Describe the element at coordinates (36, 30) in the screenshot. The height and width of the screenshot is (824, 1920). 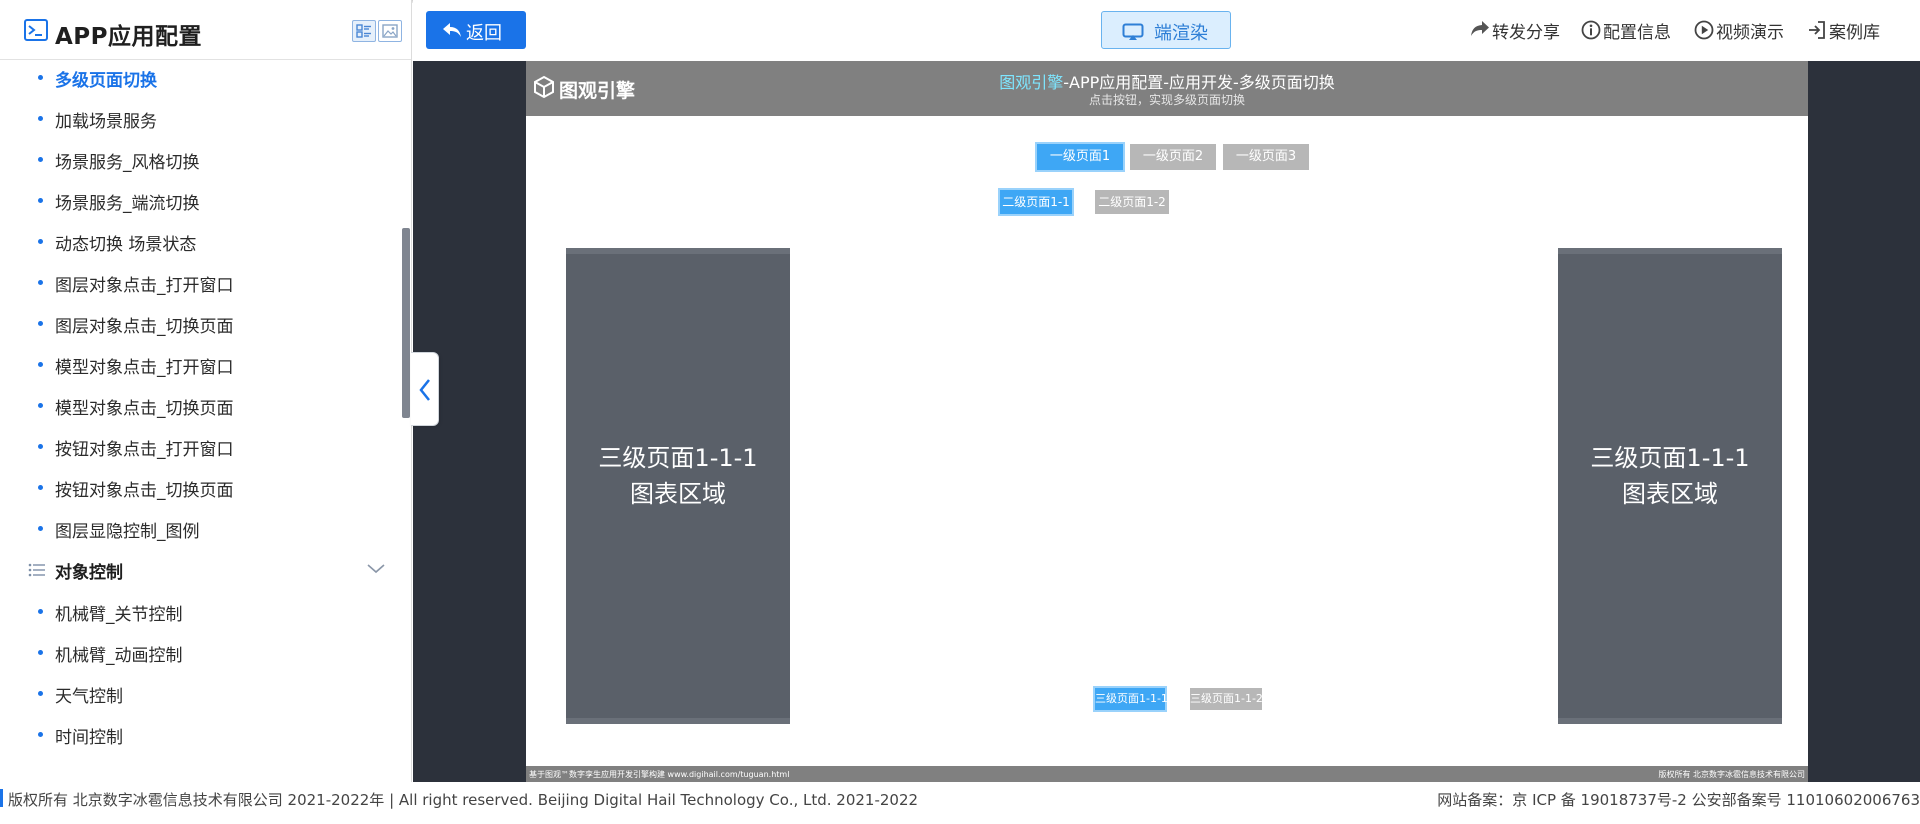
I see `terminal-icon` at that location.